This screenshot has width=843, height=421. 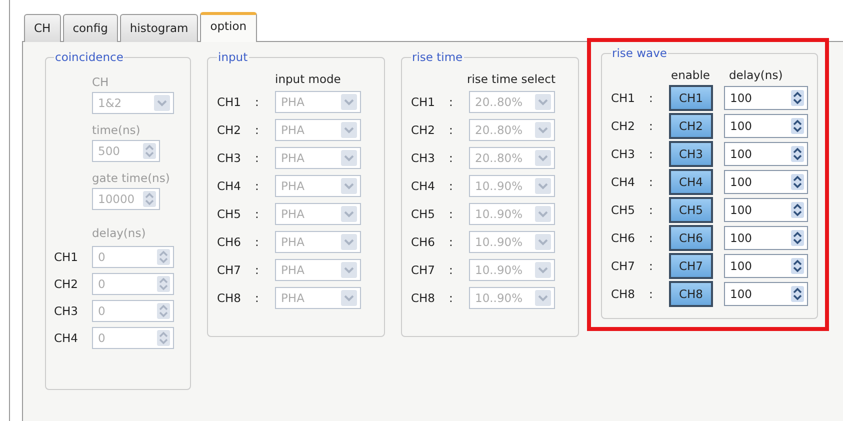 I want to click on field-label: CH, so click(x=101, y=82).